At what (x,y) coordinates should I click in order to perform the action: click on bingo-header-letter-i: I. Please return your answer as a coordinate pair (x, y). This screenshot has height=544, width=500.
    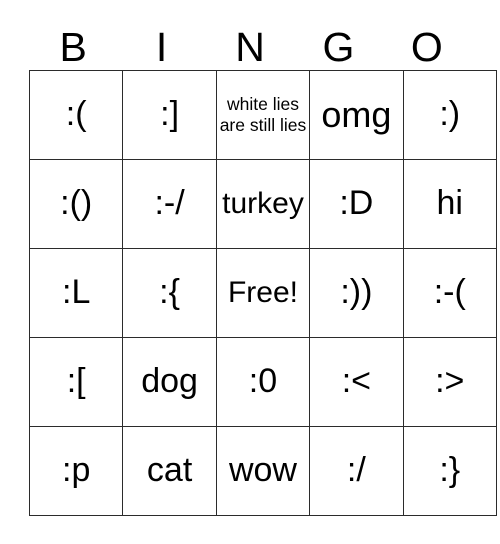
    Looking at the image, I should click on (161, 47).